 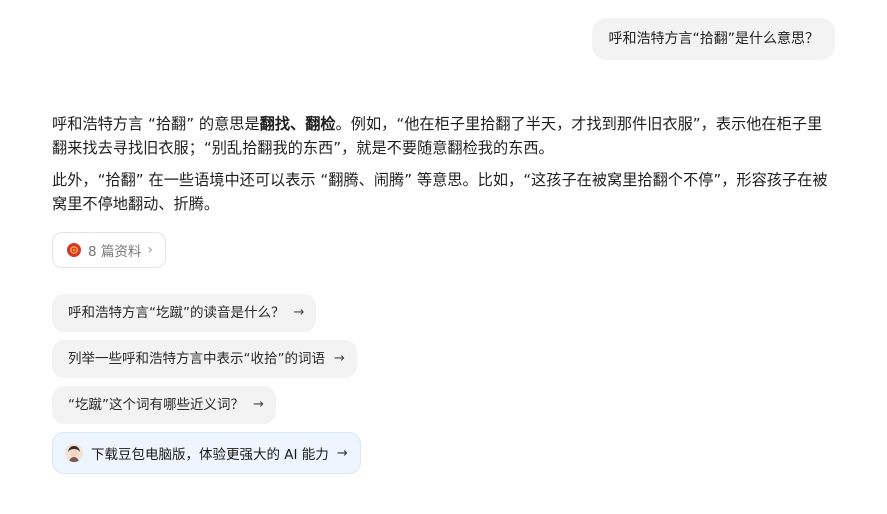 I want to click on user-message-text: 呼和浩特方言“拾翻”是什么意思？, so click(x=713, y=39).